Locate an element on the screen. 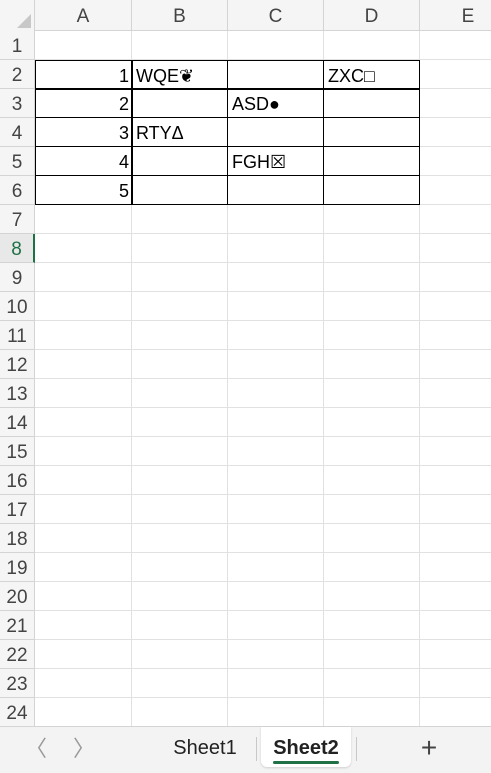 The image size is (491, 773). cell-e17 is located at coordinates (455, 509).